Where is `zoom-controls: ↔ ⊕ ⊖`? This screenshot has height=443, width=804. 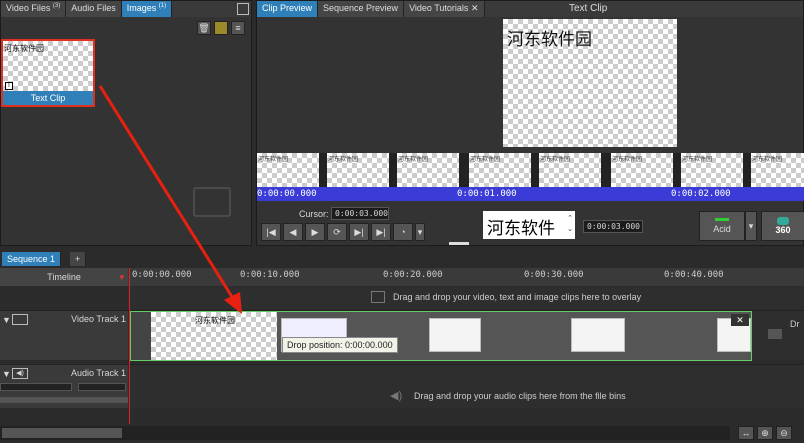
zoom-controls: ↔ ⊕ ⊖ is located at coordinates (765, 433).